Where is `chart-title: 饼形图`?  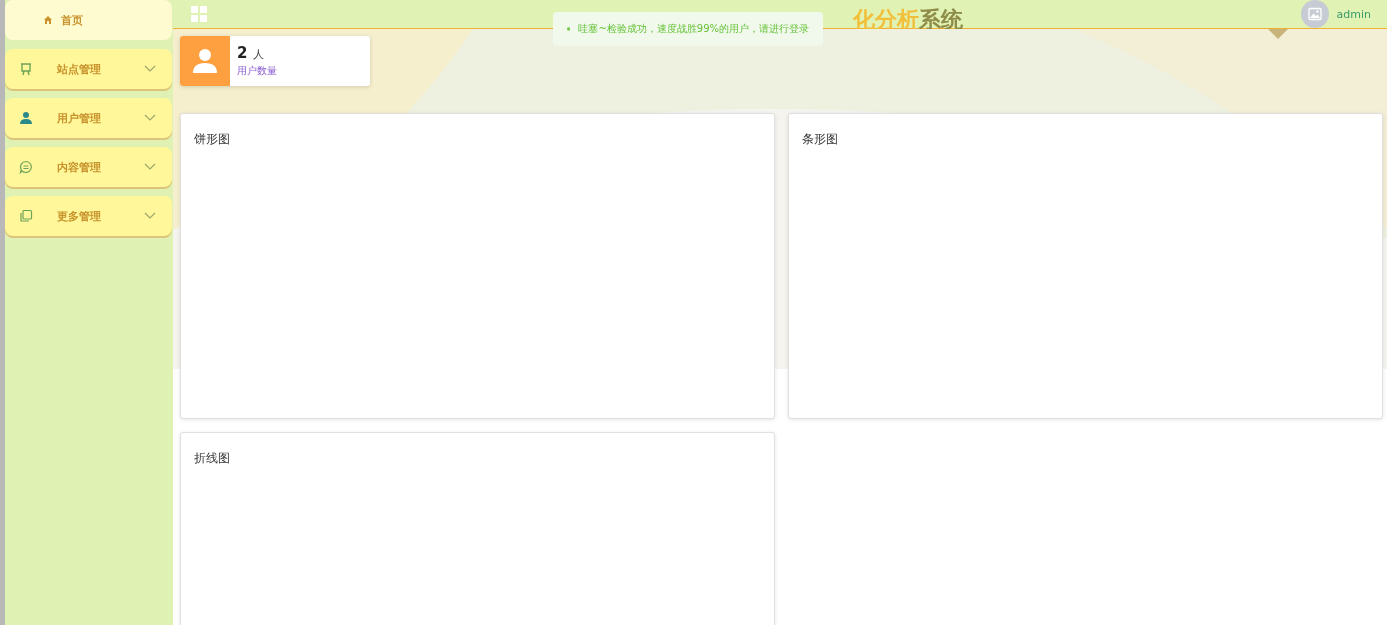
chart-title: 饼形图 is located at coordinates (212, 139).